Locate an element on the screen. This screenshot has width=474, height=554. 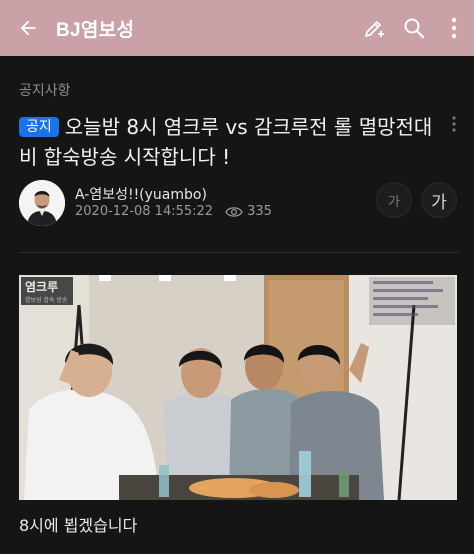
avatar is located at coordinates (42, 203).